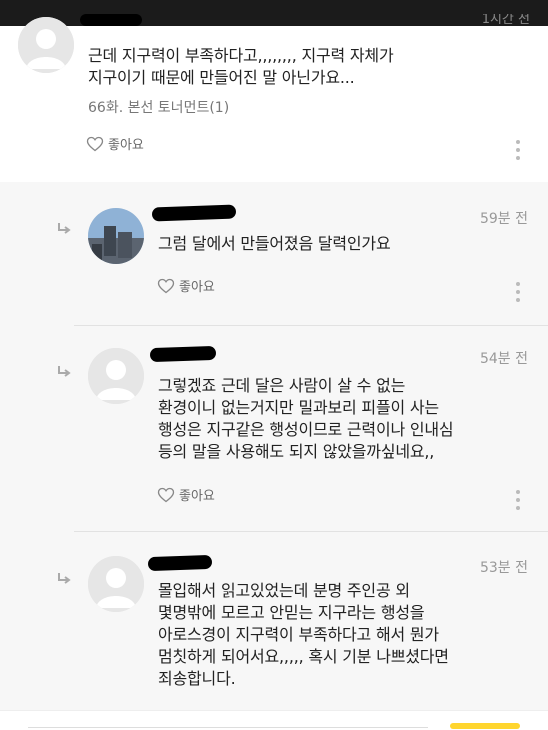 This screenshot has height=730, width=548. What do you see at coordinates (485, 726) in the screenshot?
I see `submit-button` at bounding box center [485, 726].